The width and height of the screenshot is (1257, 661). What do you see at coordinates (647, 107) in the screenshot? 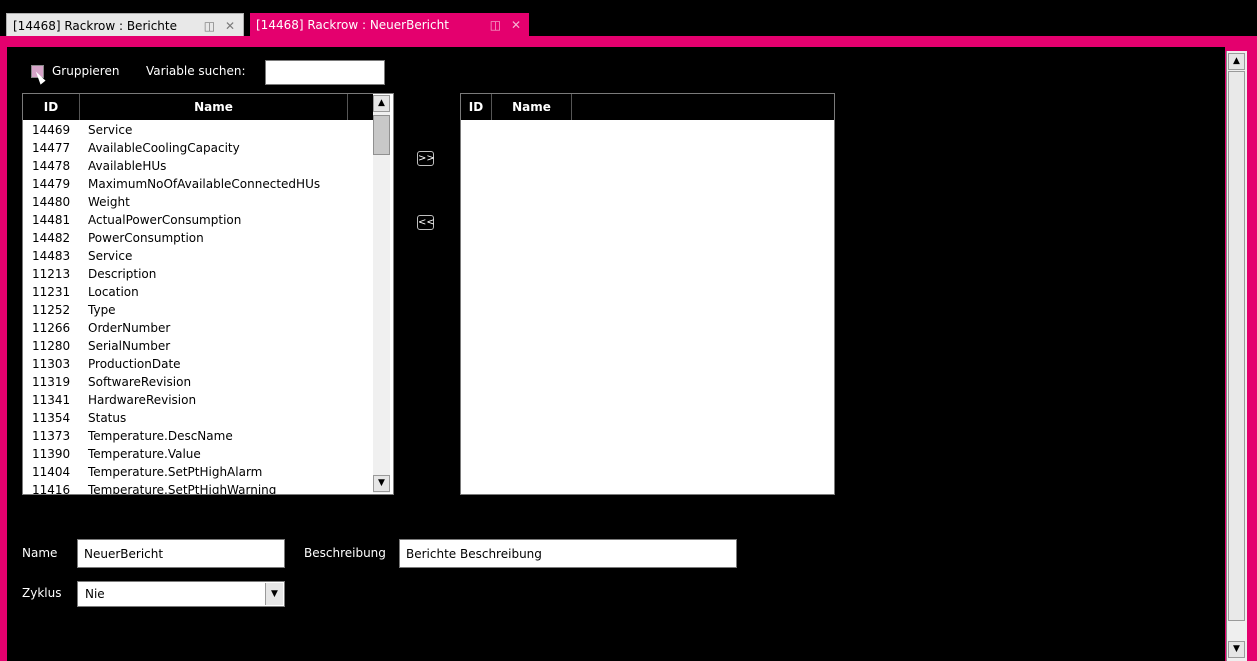
I see `selected-list-header: ID Name` at bounding box center [647, 107].